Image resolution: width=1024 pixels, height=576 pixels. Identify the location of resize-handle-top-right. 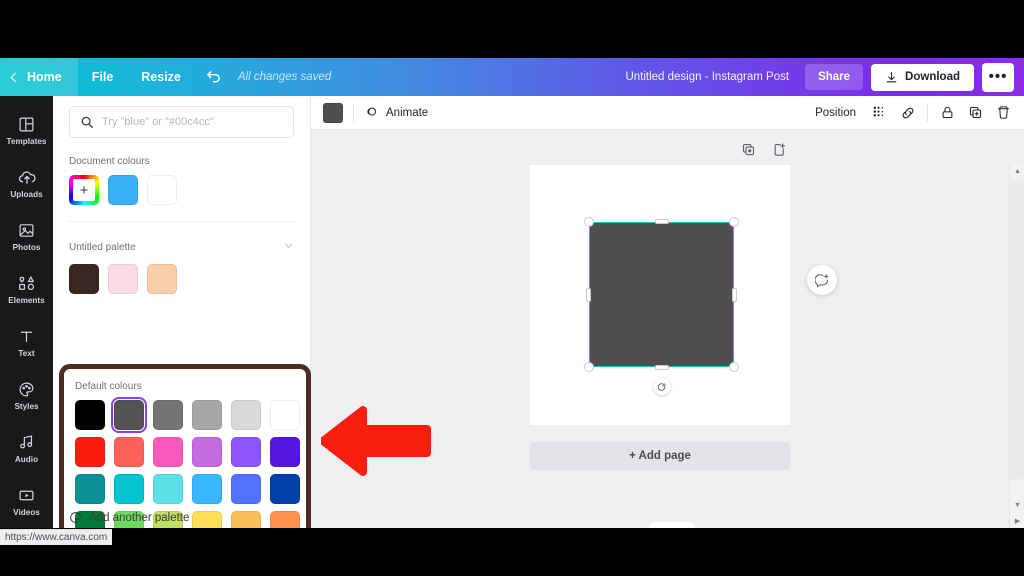
(734, 222).